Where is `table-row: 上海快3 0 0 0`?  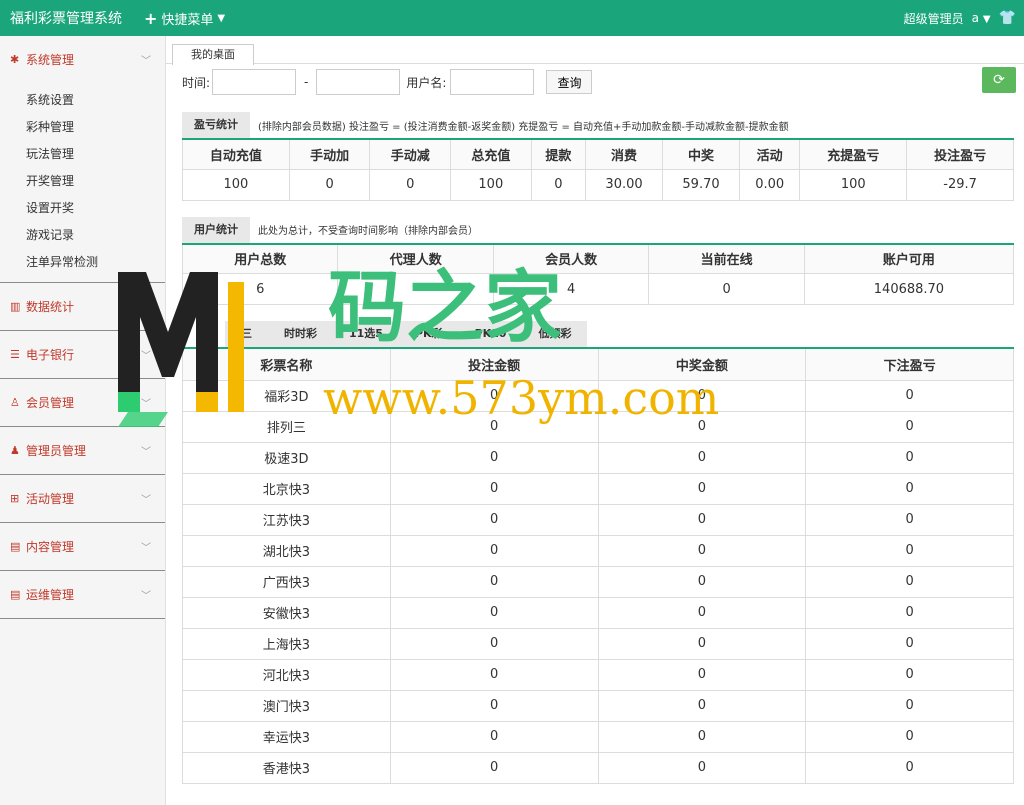 table-row: 上海快3 0 0 0 is located at coordinates (598, 643).